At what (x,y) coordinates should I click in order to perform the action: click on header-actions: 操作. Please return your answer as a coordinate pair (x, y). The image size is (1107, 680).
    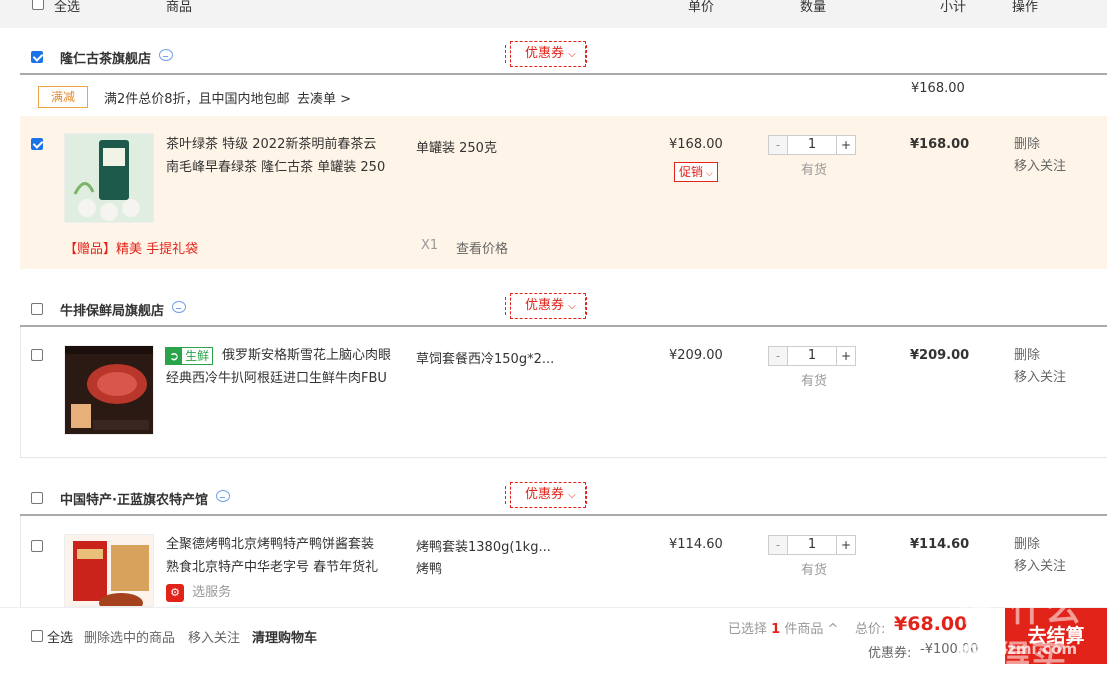
    Looking at the image, I should click on (1025, 7).